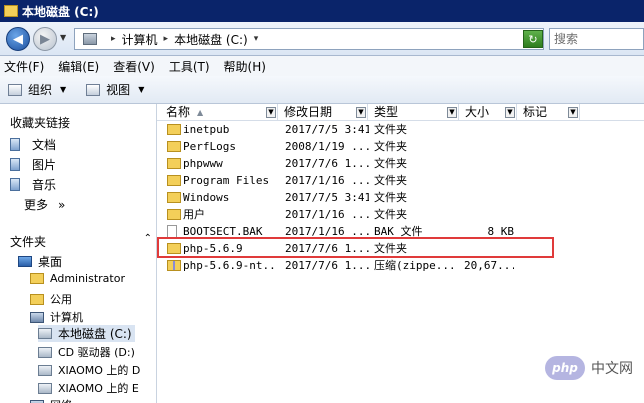 The width and height of the screenshot is (644, 403). I want to click on file-row: inetpub 2017/7/5 3:41 文件夹, so click(400, 129).